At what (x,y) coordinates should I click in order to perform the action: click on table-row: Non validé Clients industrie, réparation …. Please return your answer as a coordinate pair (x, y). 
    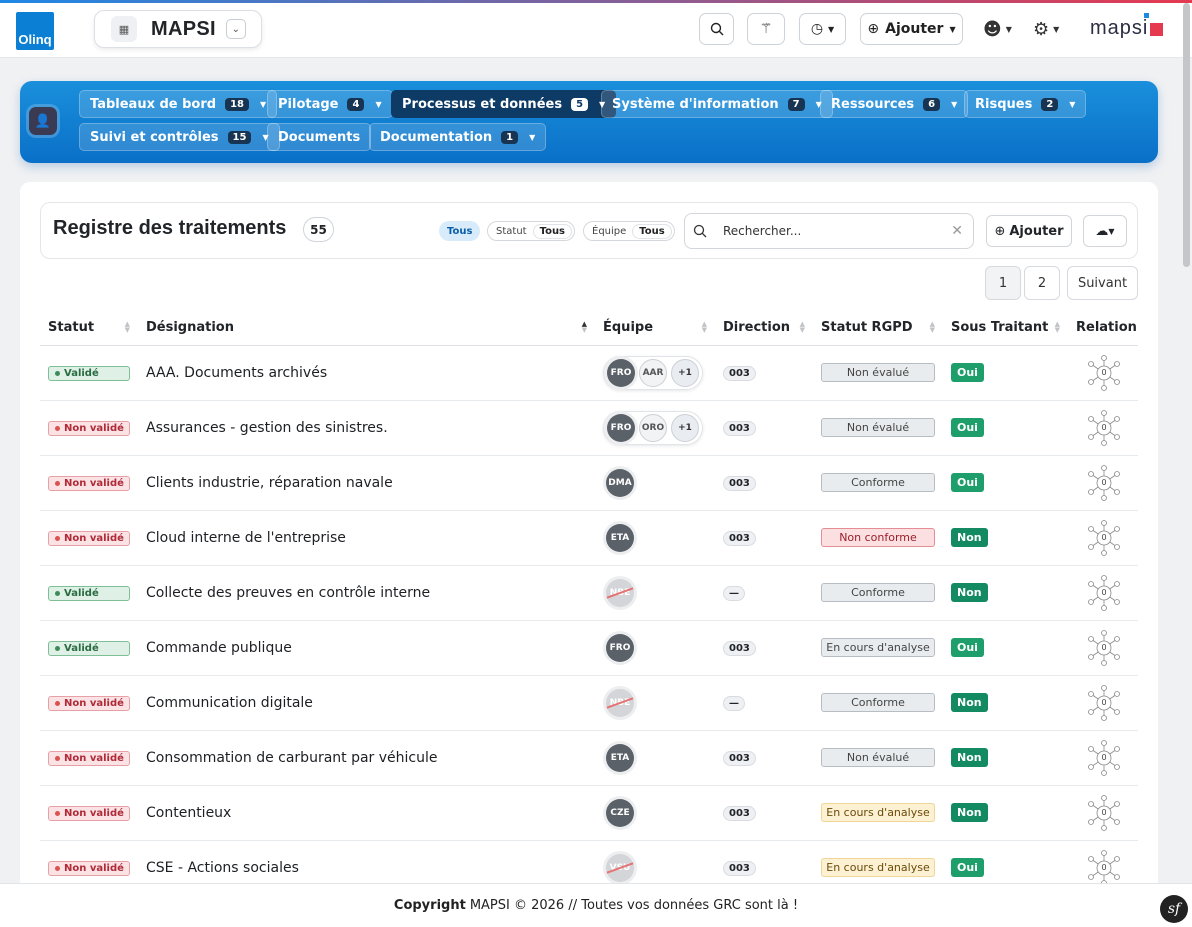
    Looking at the image, I should click on (589, 483).